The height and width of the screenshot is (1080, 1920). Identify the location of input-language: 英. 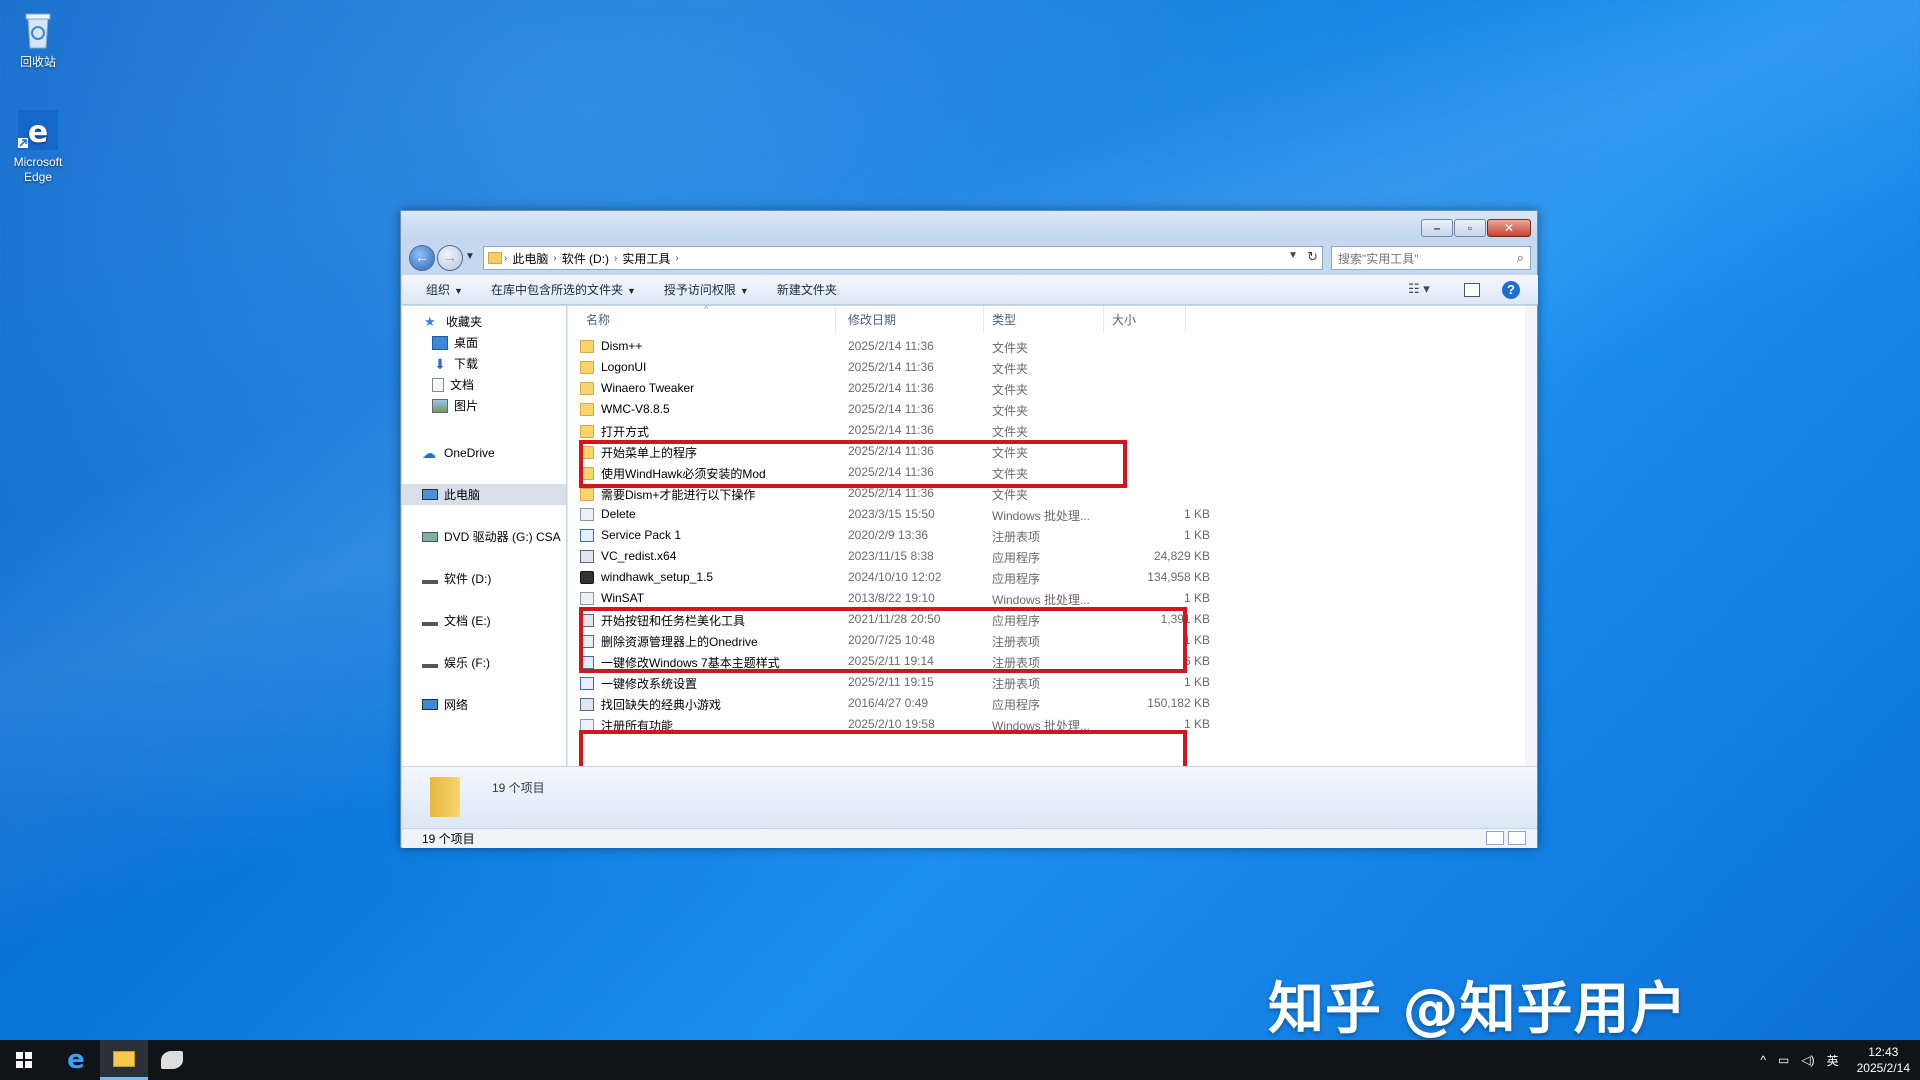
(1833, 1060).